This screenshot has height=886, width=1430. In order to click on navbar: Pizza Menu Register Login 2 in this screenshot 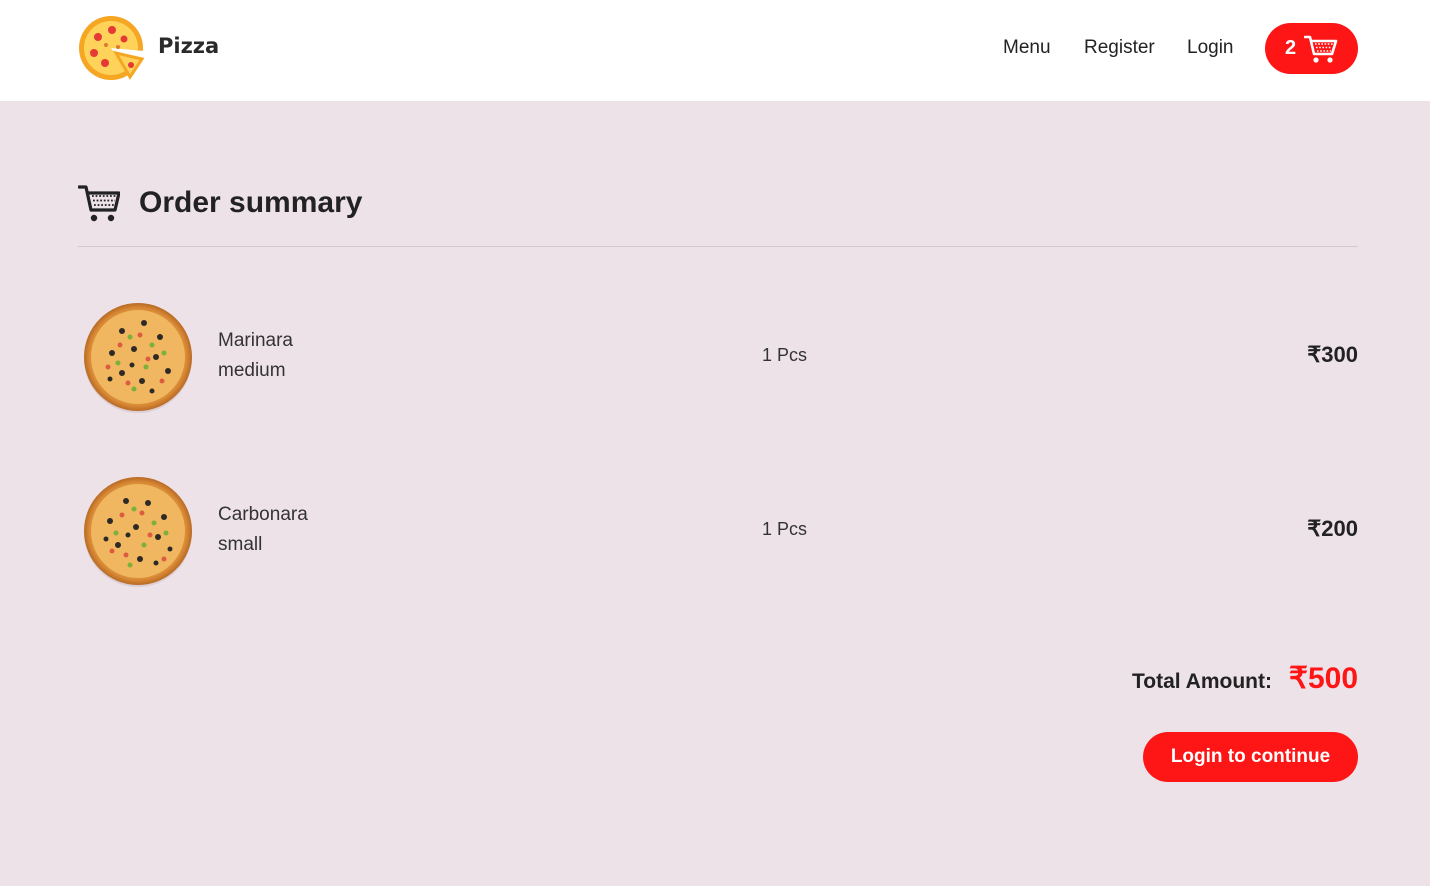, I will do `click(715, 50)`.